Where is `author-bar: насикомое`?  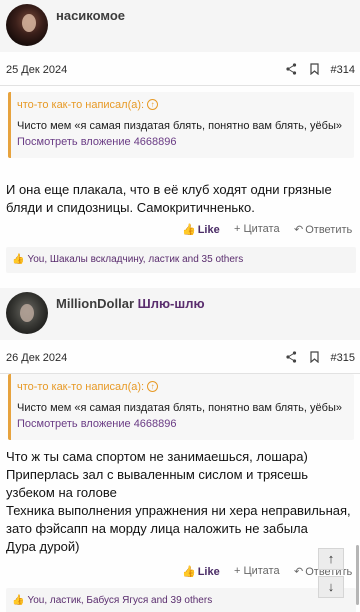 author-bar: насикомое is located at coordinates (180, 26).